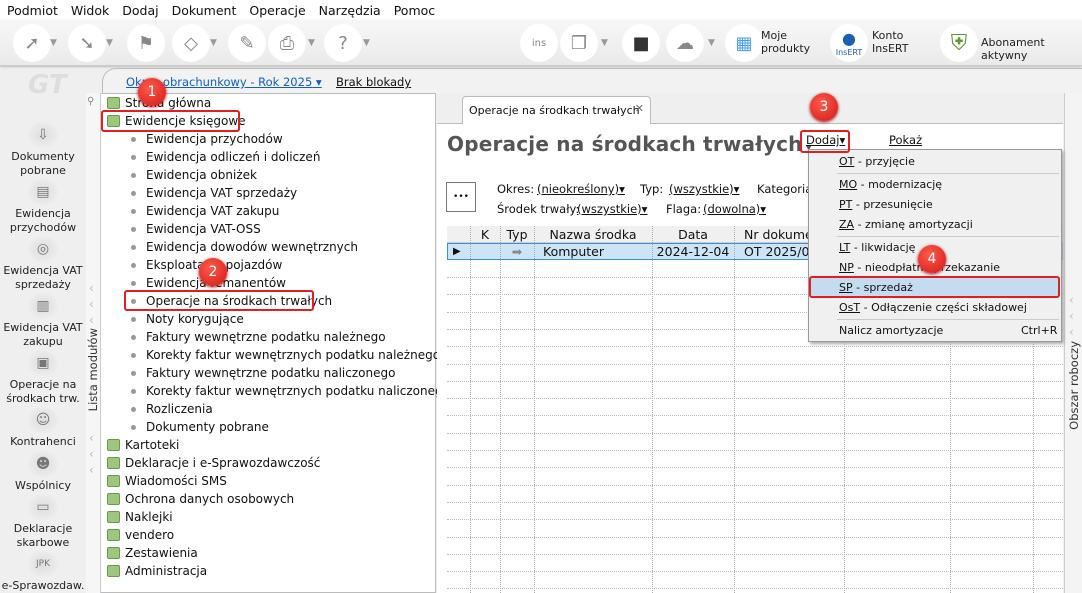 This screenshot has height=593, width=1082. What do you see at coordinates (43, 507) in the screenshot?
I see `forms-icon: ▭` at bounding box center [43, 507].